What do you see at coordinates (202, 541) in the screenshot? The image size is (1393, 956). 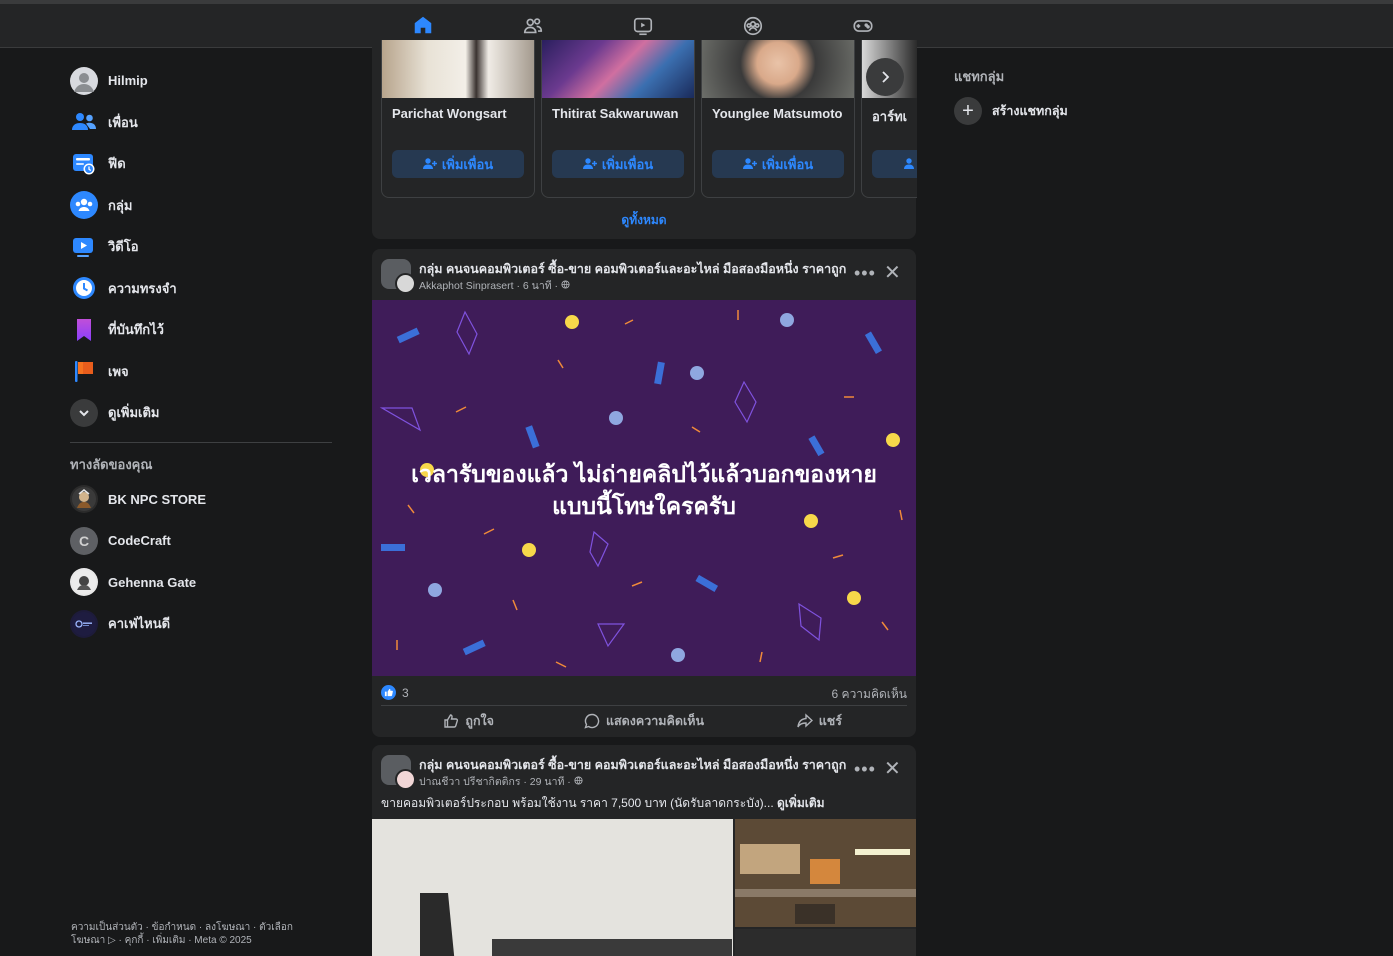 I see `shortcut-item: C CodeCraft` at bounding box center [202, 541].